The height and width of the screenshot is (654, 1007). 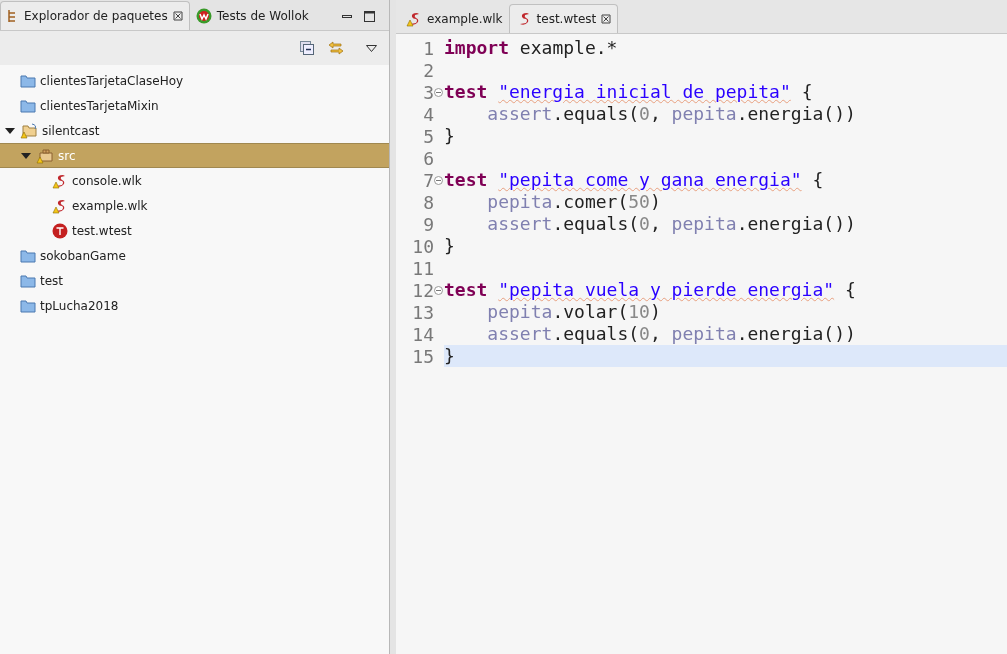 I want to click on tree-item: clientesTarjetaClaseHoy, so click(x=194, y=80).